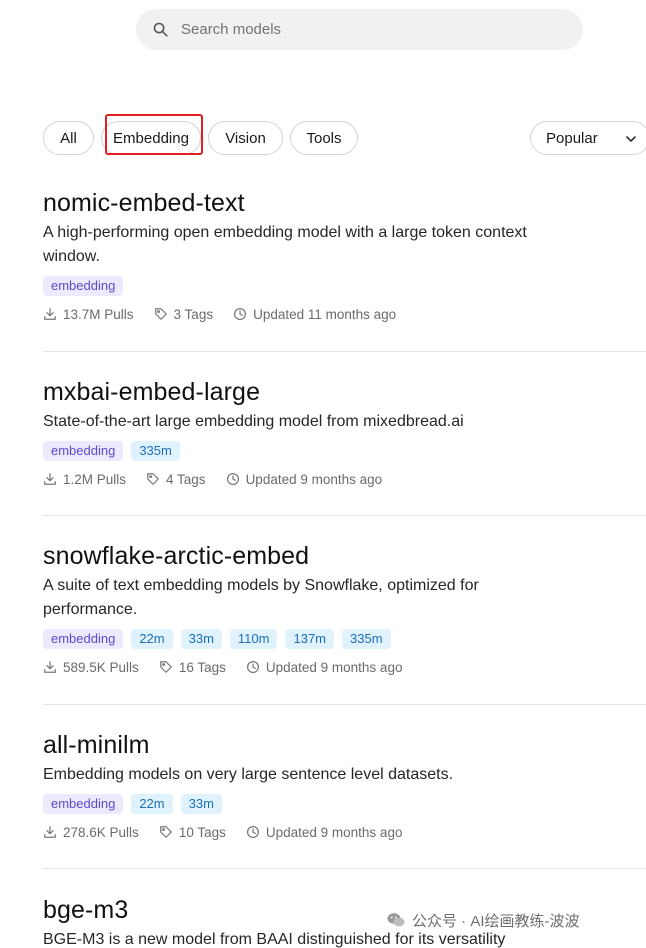 The width and height of the screenshot is (646, 948). I want to click on model-tags: embedding, so click(344, 286).